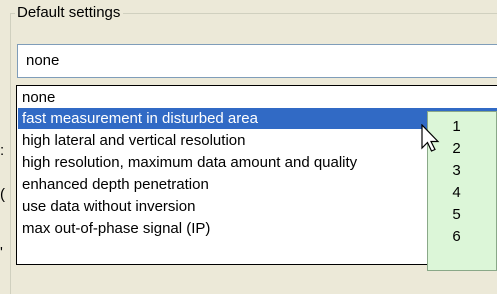  Describe the element at coordinates (328, 13) in the screenshot. I see `groupbox-divider` at that location.